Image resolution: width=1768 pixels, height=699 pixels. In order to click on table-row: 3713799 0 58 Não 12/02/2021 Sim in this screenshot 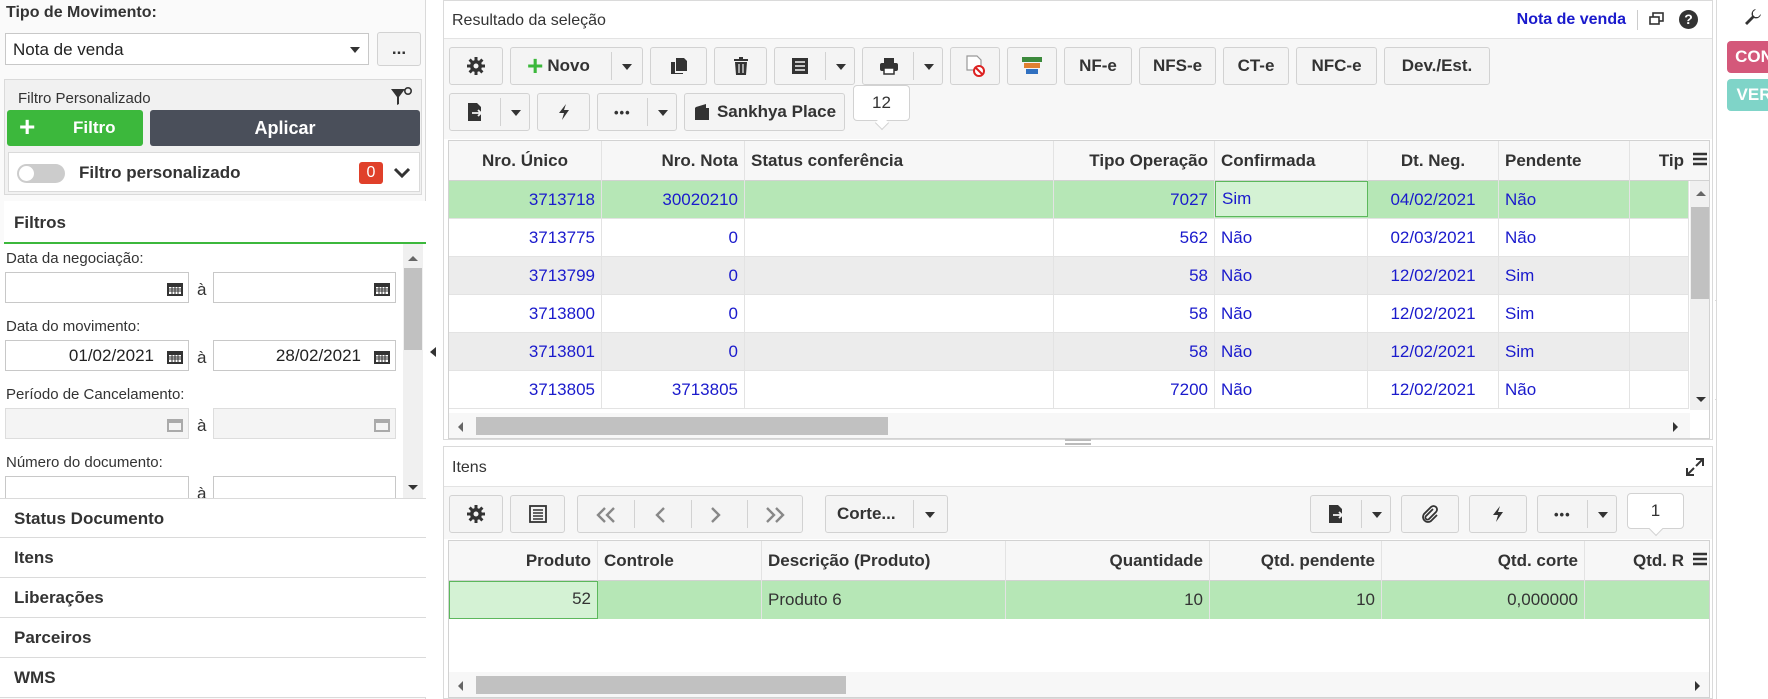, I will do `click(1069, 276)`.